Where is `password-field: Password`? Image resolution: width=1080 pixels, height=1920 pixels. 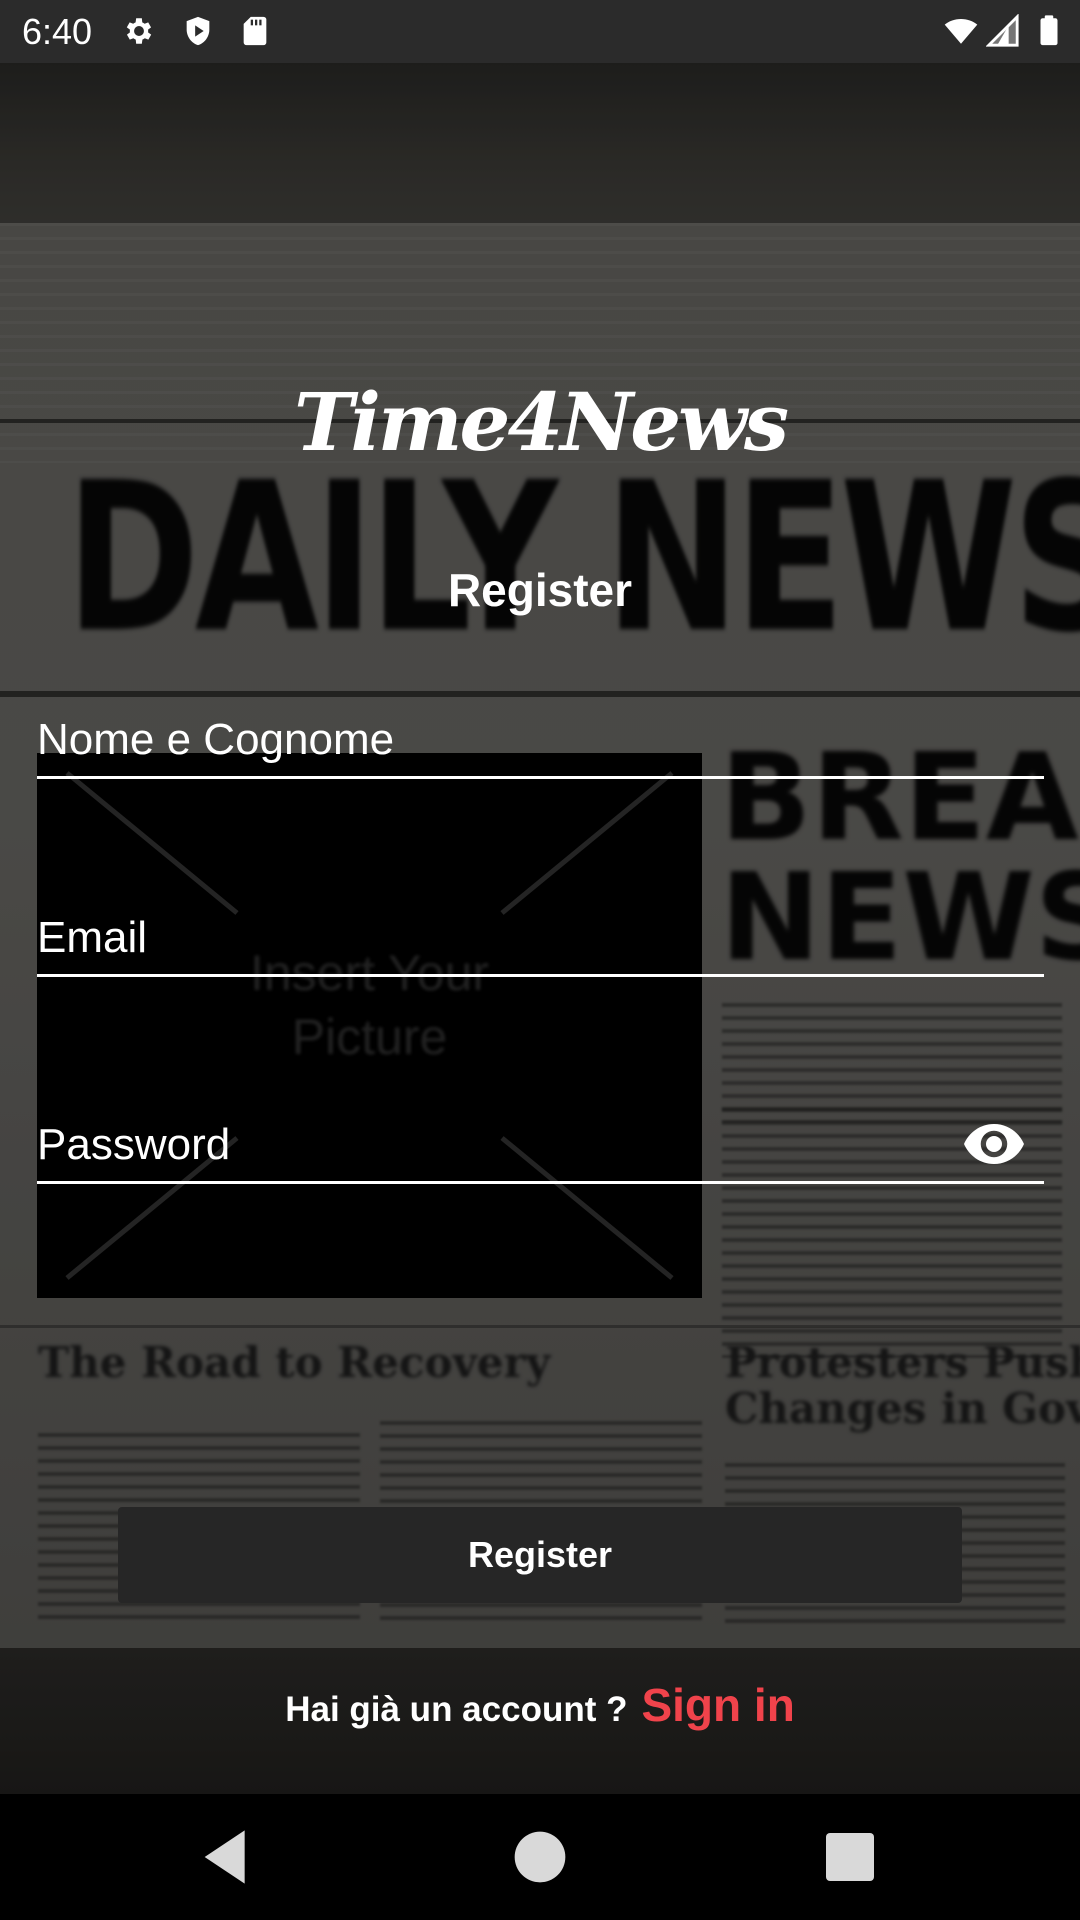
password-field: Password is located at coordinates (540, 1146).